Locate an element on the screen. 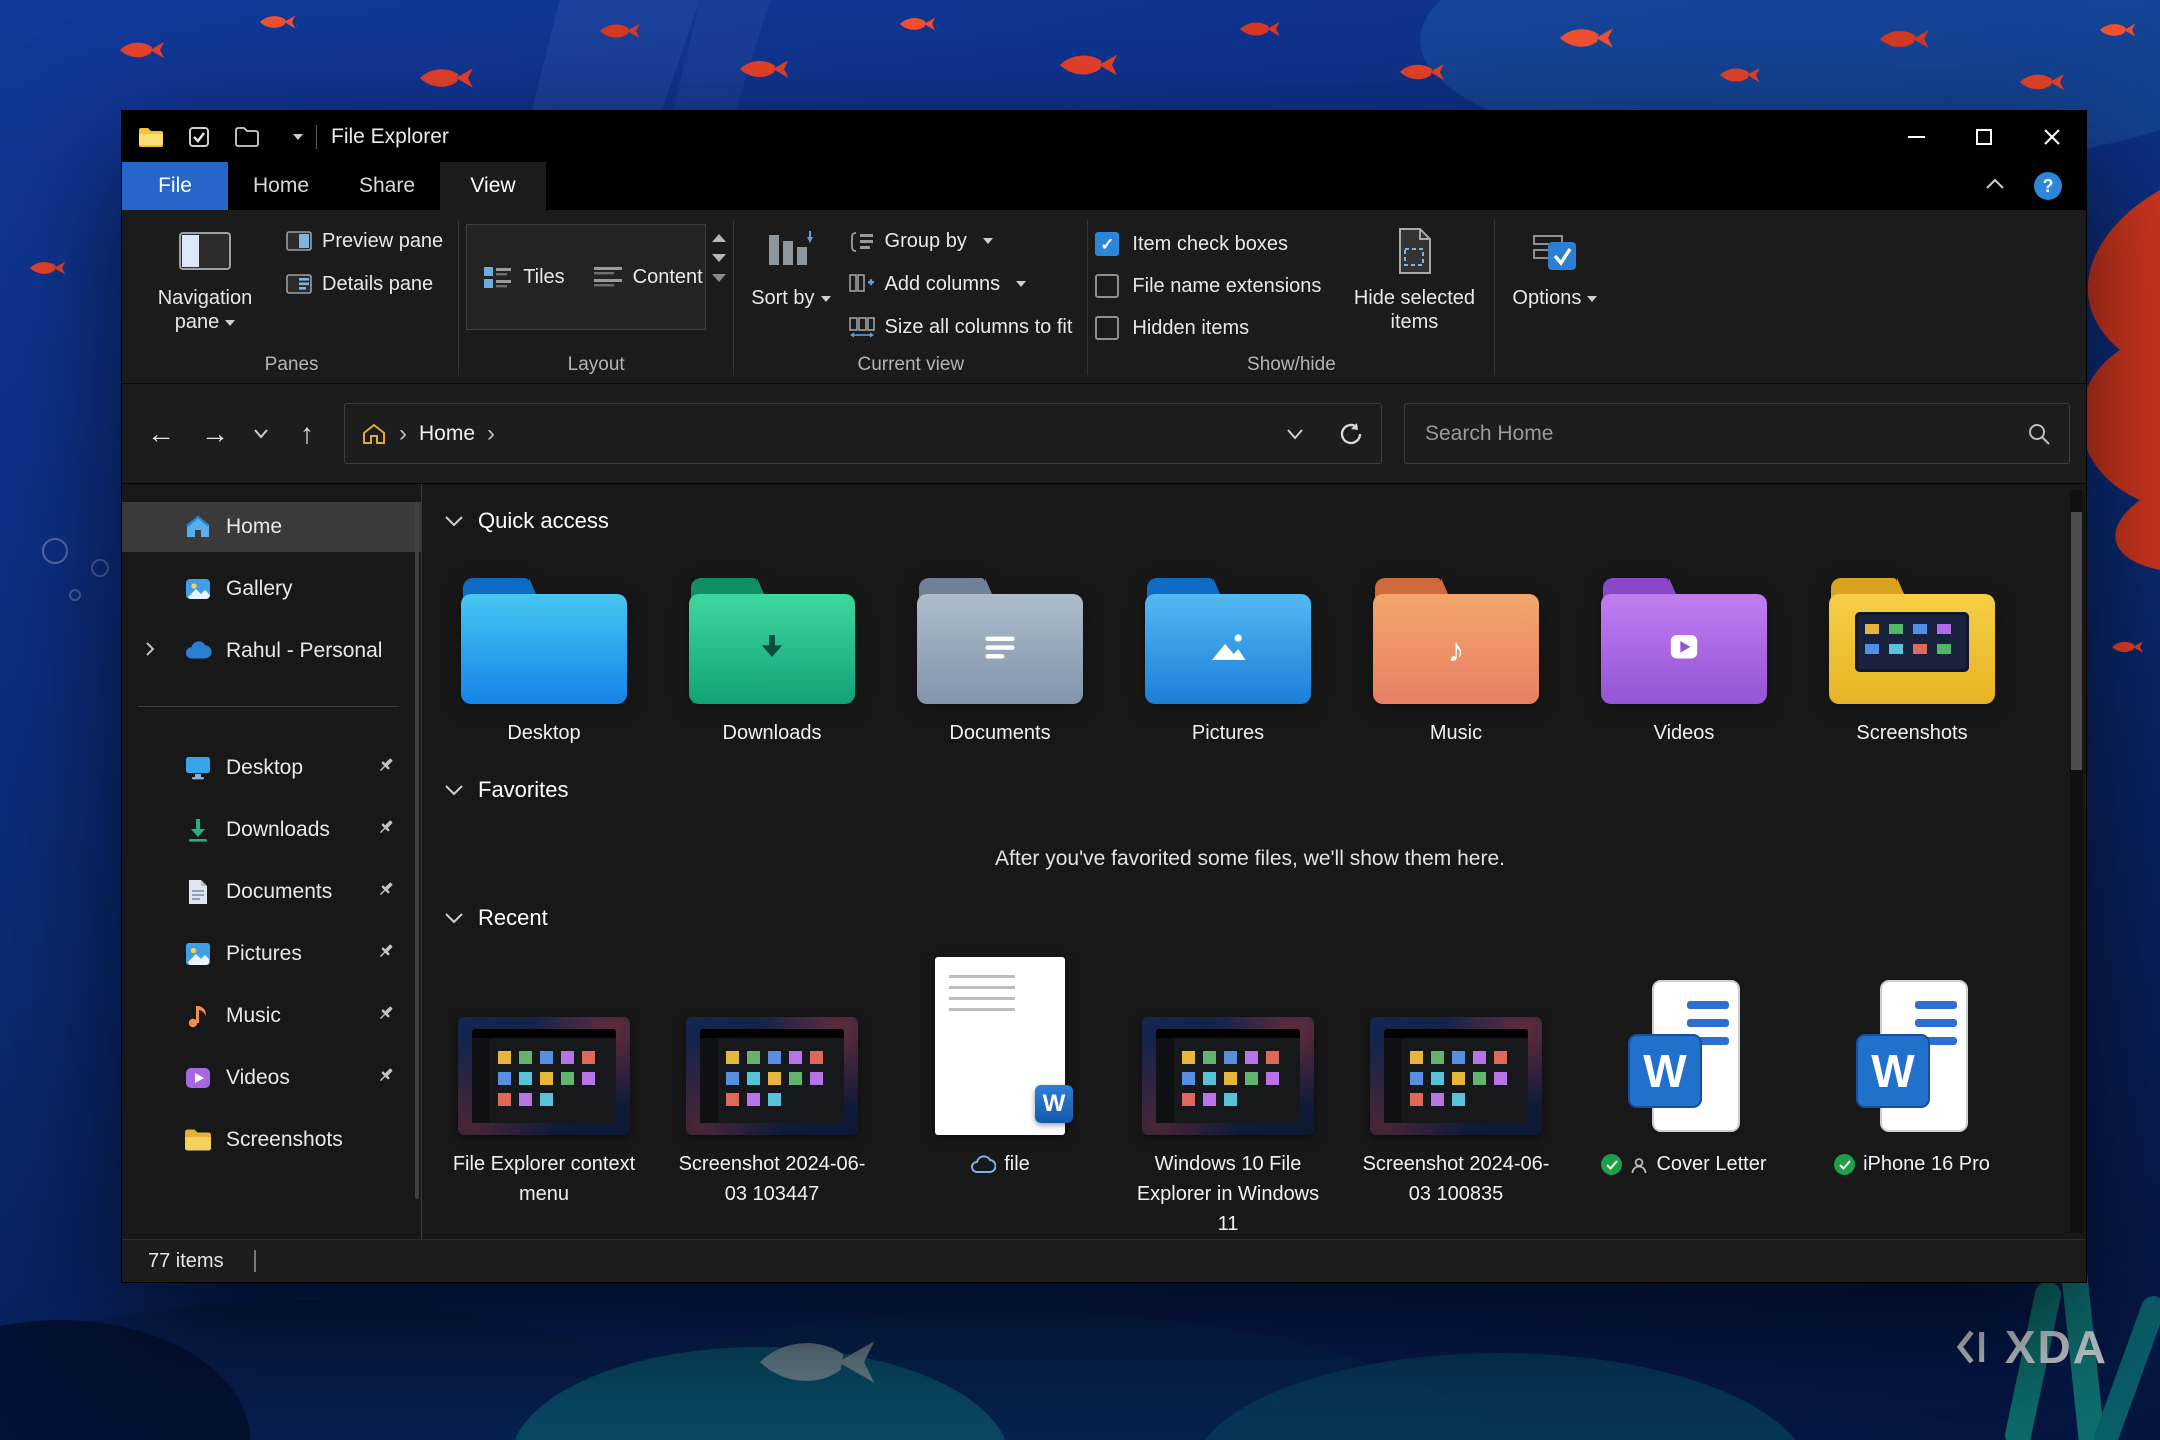 This screenshot has height=1440, width=2160. expand-chevron-icon is located at coordinates (150, 652).